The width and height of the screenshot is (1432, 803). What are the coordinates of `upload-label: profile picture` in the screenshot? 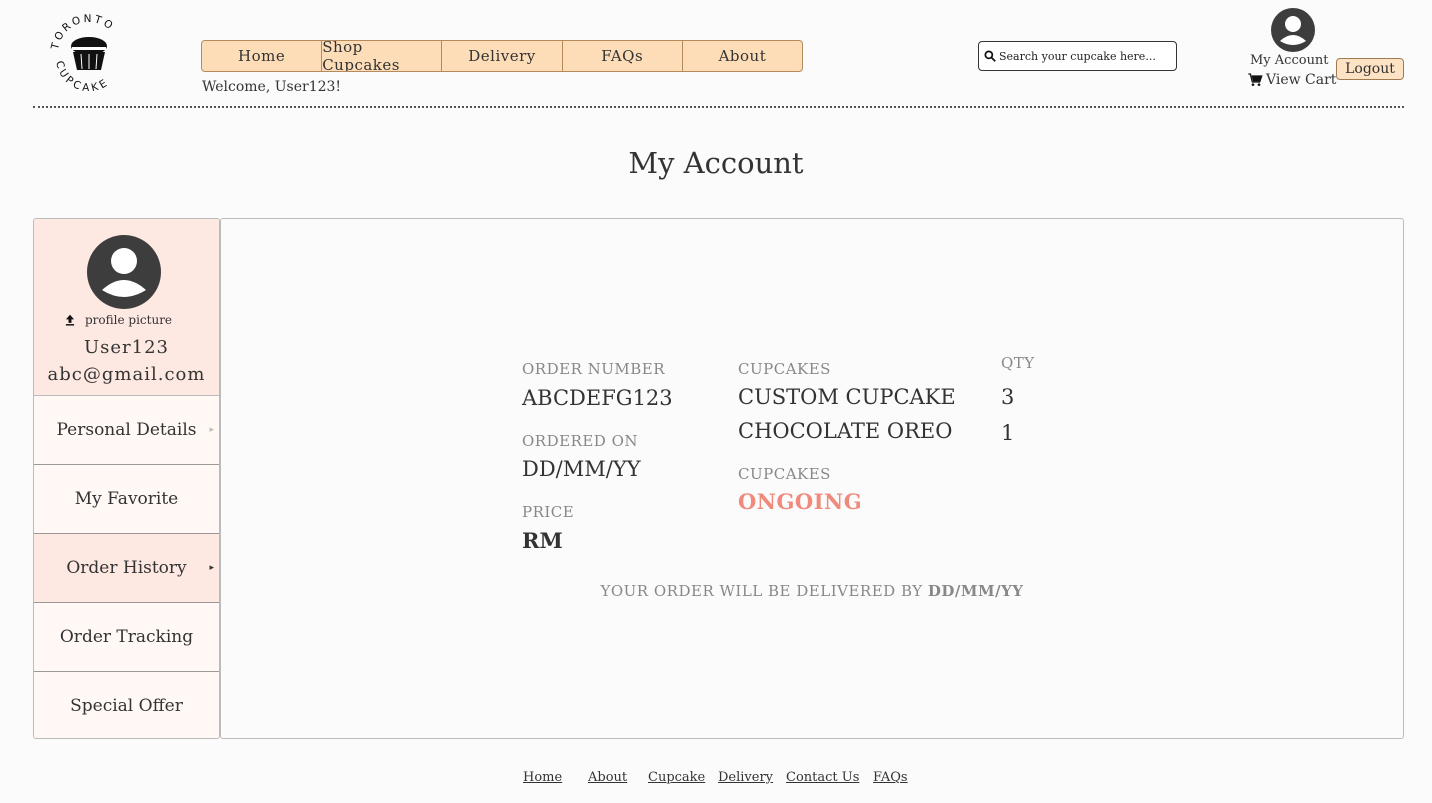 It's located at (129, 320).